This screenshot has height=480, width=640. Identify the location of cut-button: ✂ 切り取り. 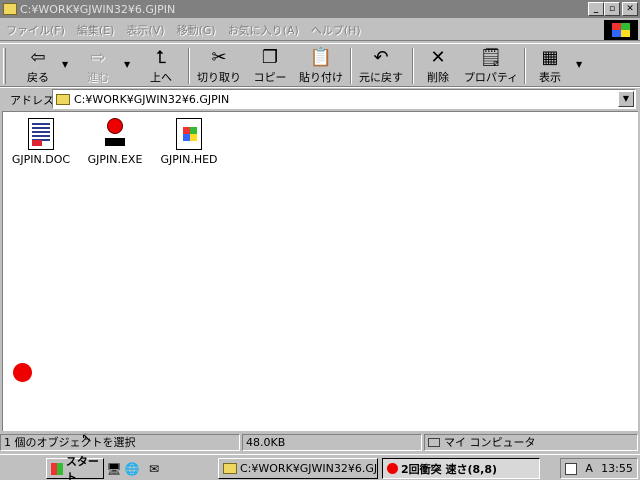
(219, 66).